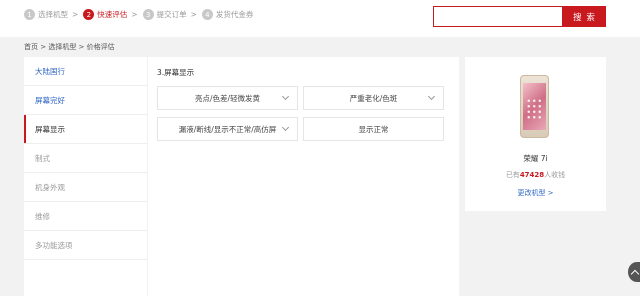 The width and height of the screenshot is (640, 296). I want to click on sidebar-item-label: 制式, so click(42, 158).